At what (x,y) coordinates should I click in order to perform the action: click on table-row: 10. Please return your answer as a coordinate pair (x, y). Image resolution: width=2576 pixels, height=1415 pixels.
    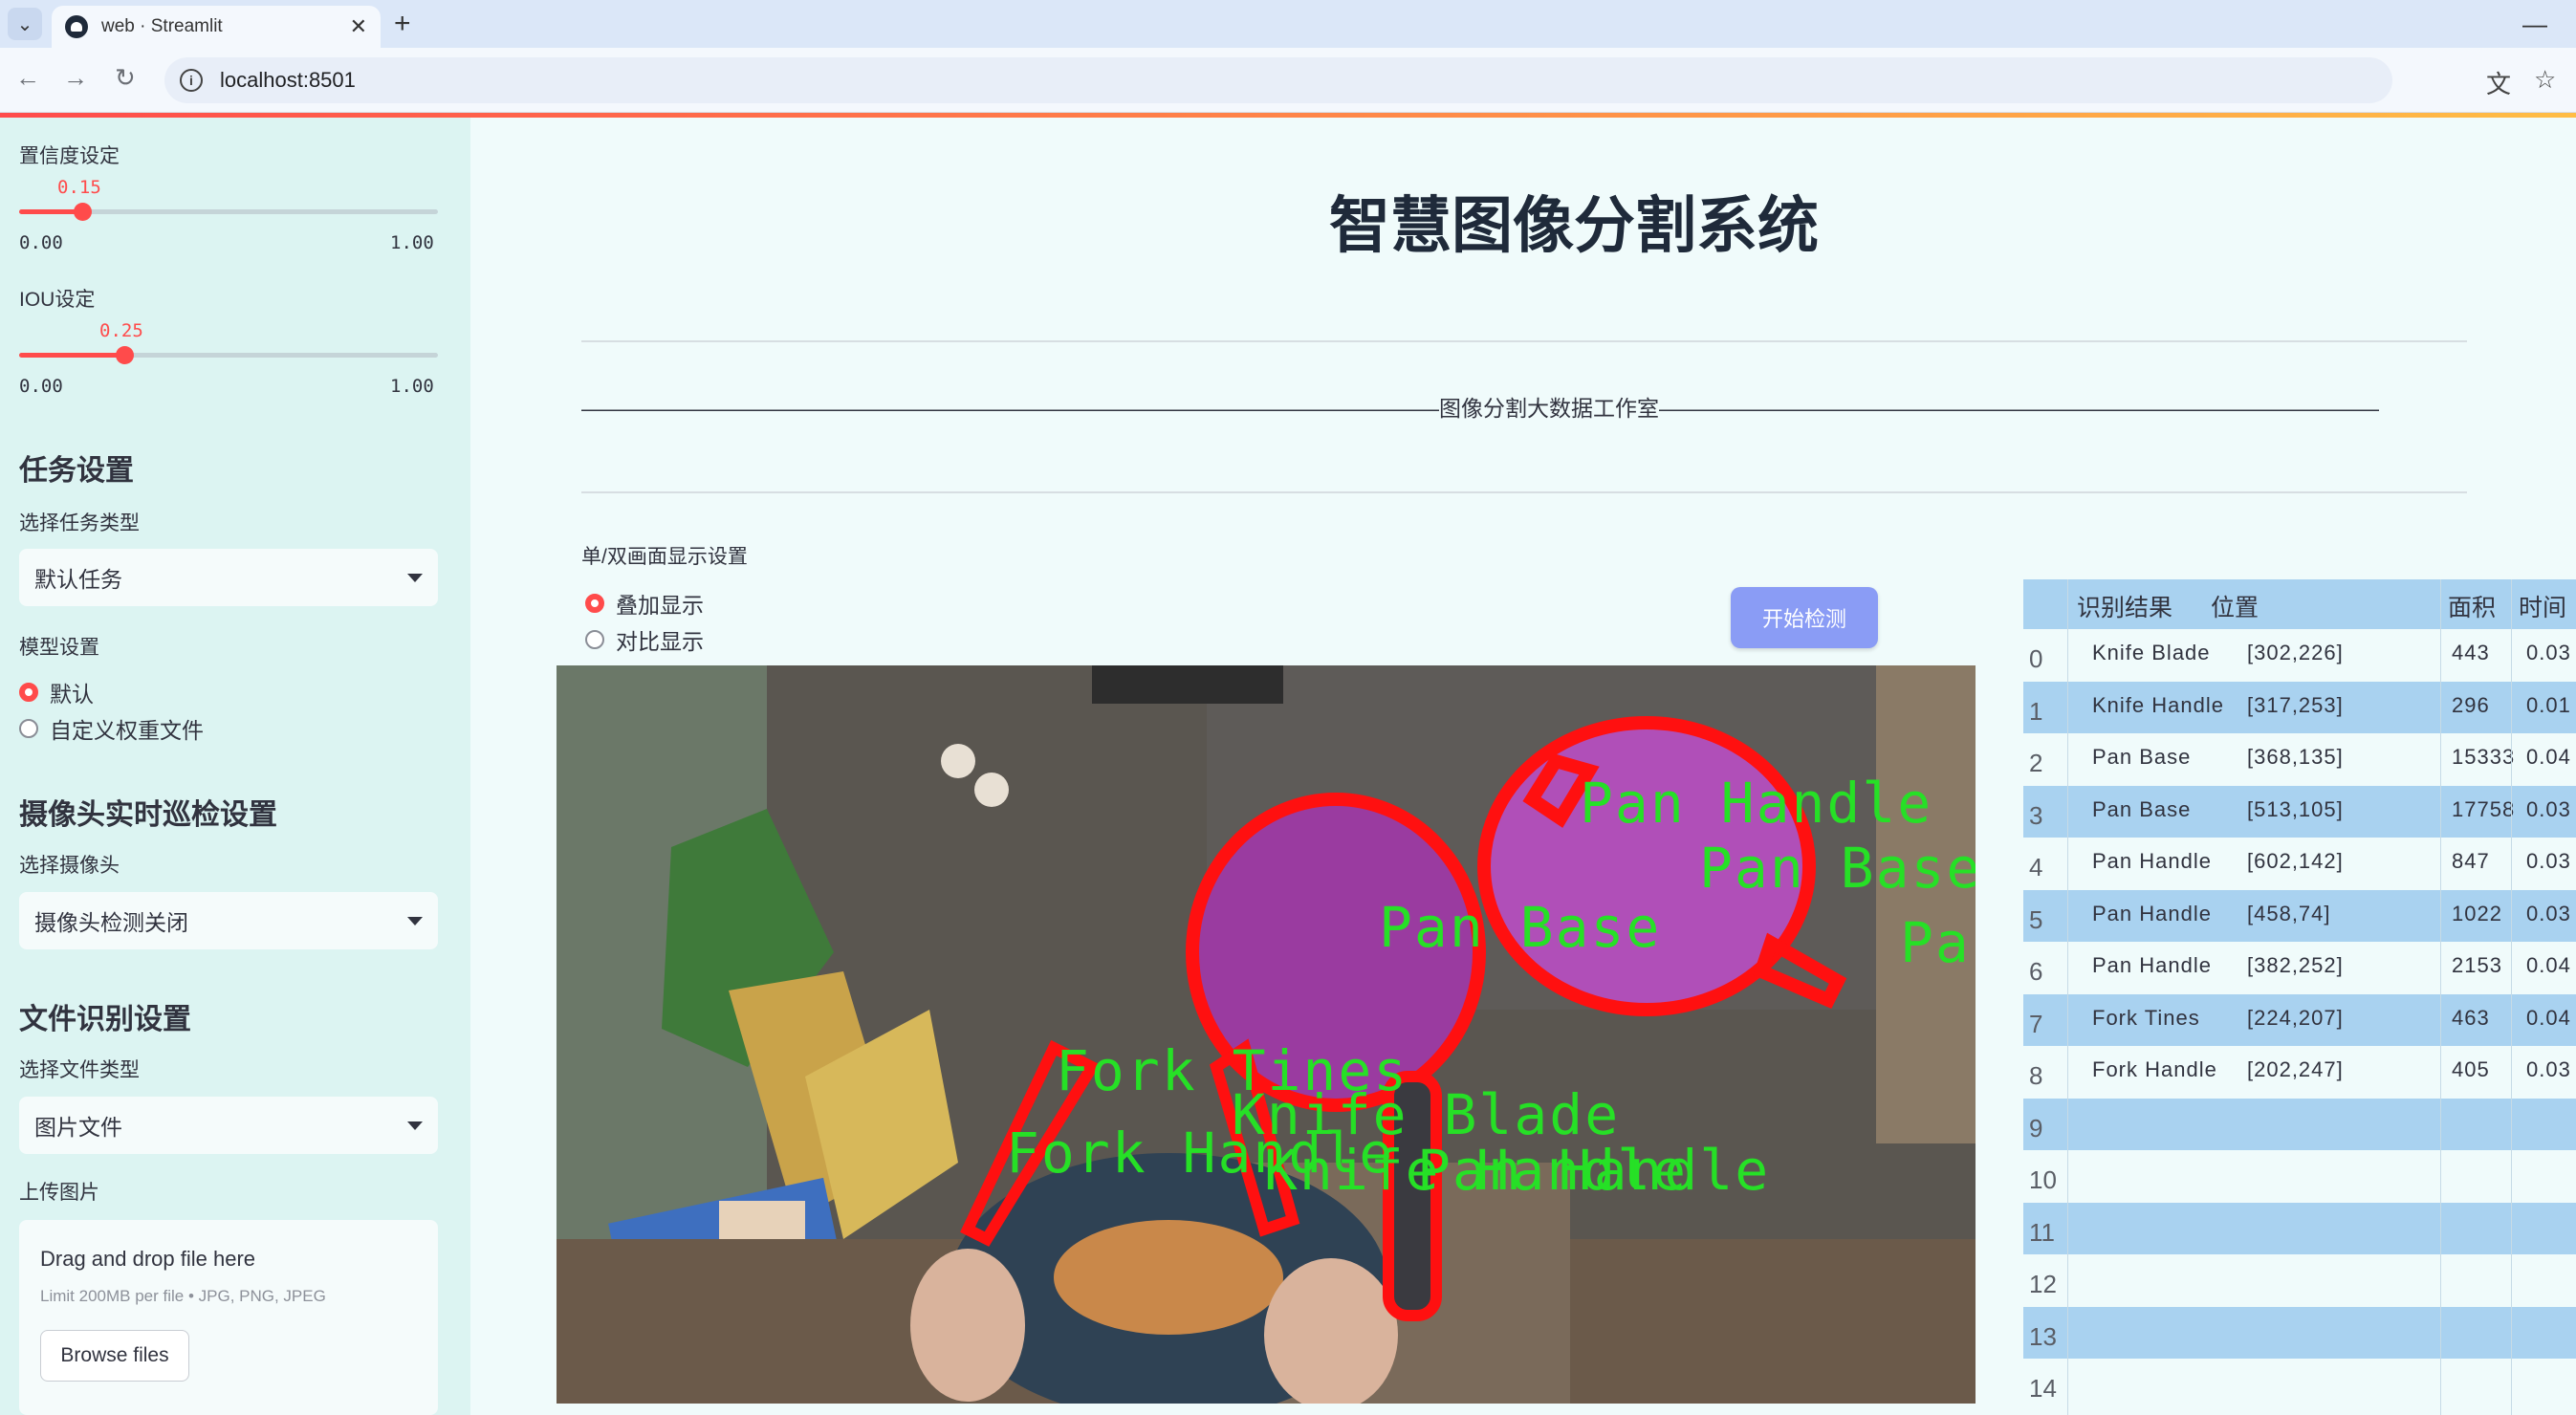
    Looking at the image, I should click on (2299, 1176).